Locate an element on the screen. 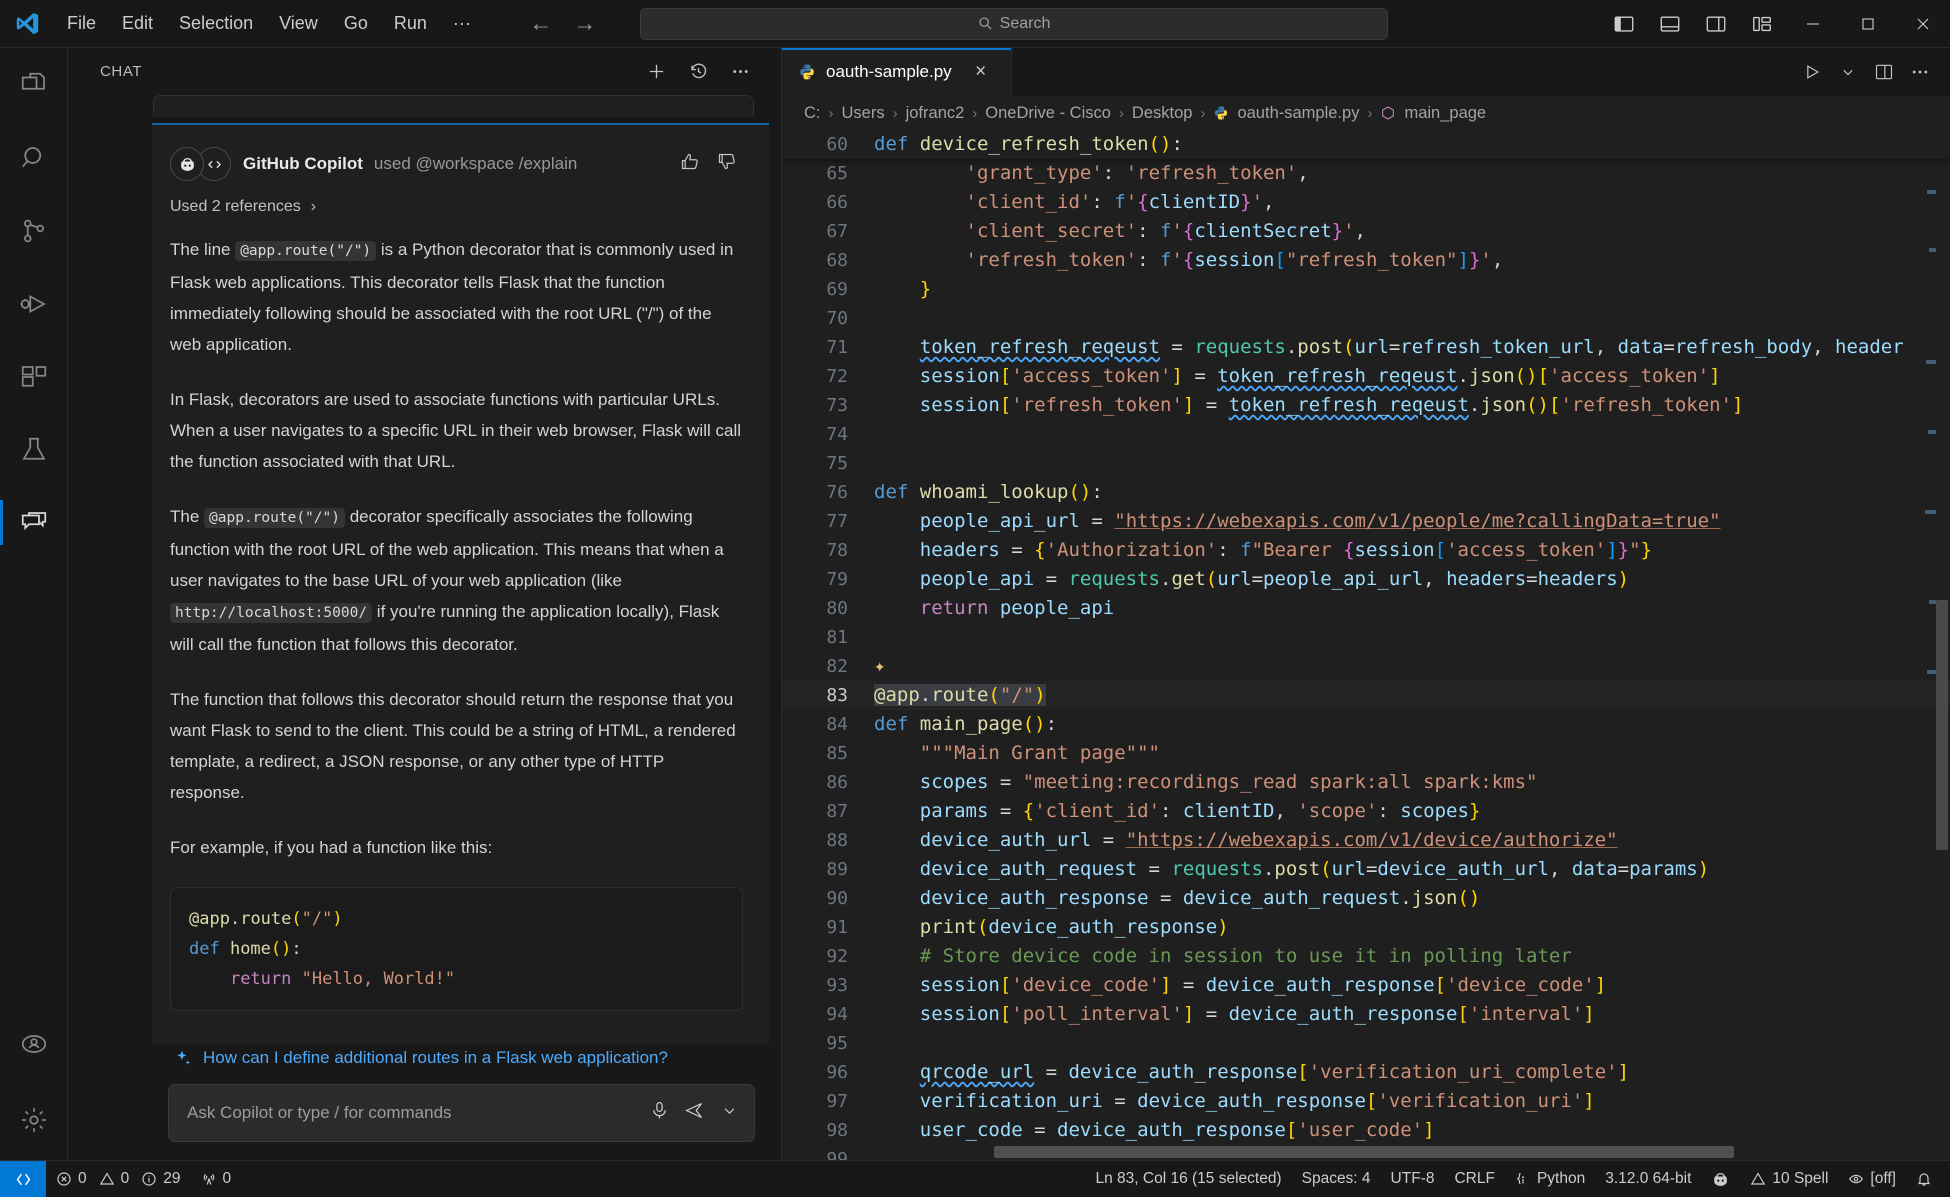  breadcrumb-item: jofranc2 is located at coordinates (935, 113).